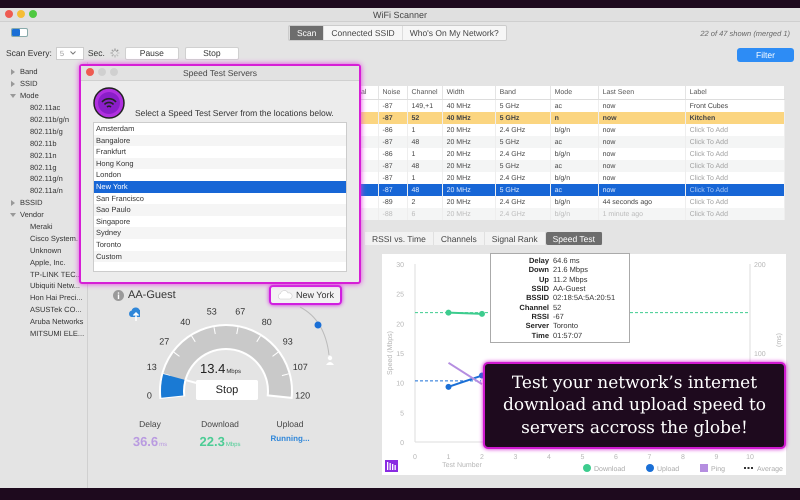 The image size is (800, 500). I want to click on average-line, so click(448, 381).